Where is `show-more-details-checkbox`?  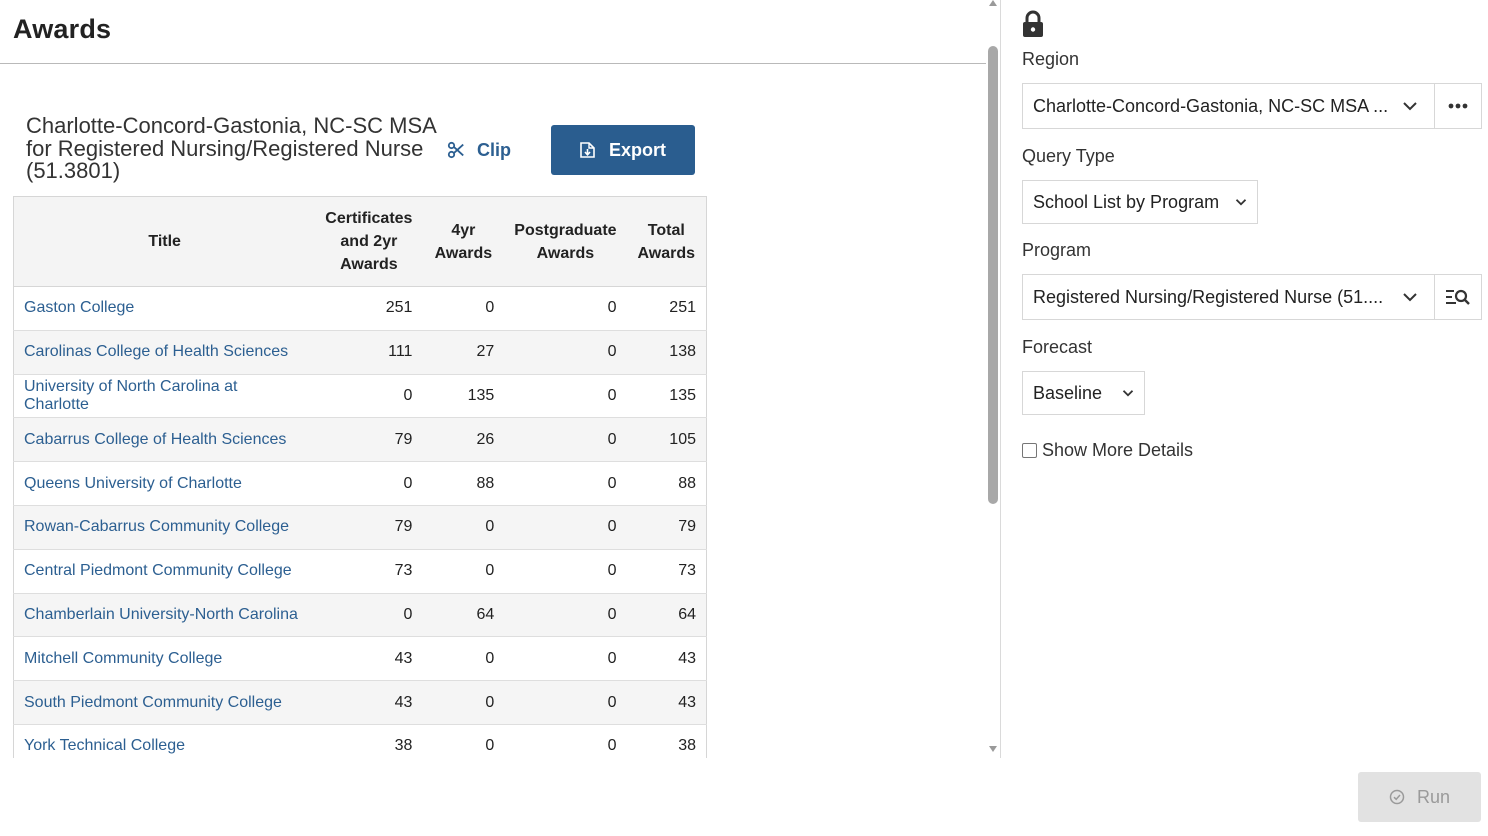
show-more-details-checkbox is located at coordinates (1029, 450).